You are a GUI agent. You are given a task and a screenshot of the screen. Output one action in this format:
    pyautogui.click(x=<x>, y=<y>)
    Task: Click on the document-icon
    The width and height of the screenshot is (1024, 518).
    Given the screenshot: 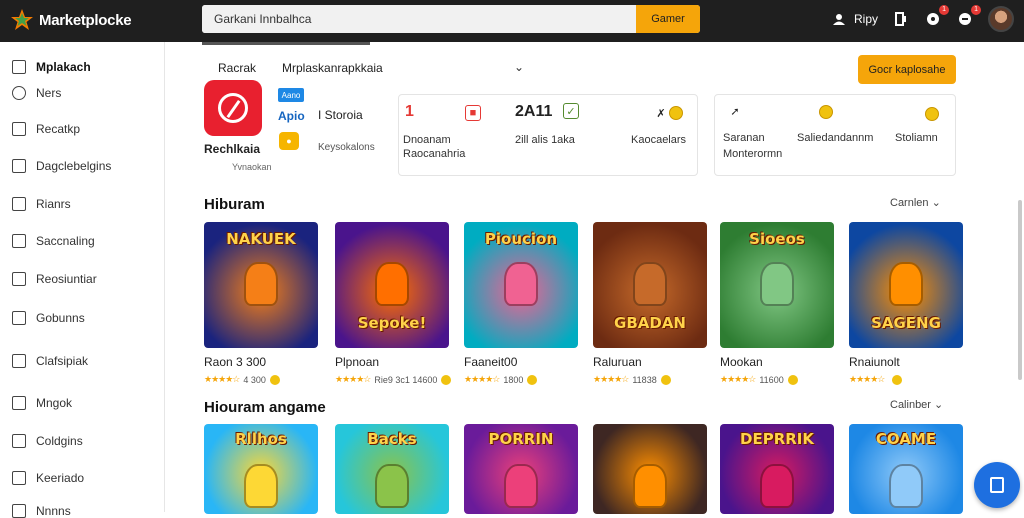 What is the action you would take?
    pyautogui.click(x=997, y=485)
    